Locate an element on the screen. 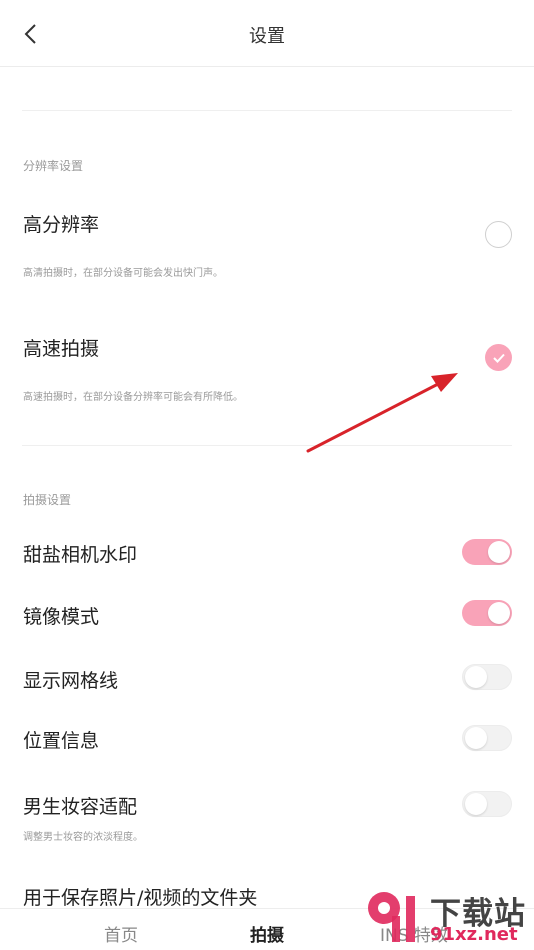 This screenshot has width=534, height=950. option-desc-high-resolution: 高清拍摄时，在部分设备可能会发出快门声。 is located at coordinates (123, 273).